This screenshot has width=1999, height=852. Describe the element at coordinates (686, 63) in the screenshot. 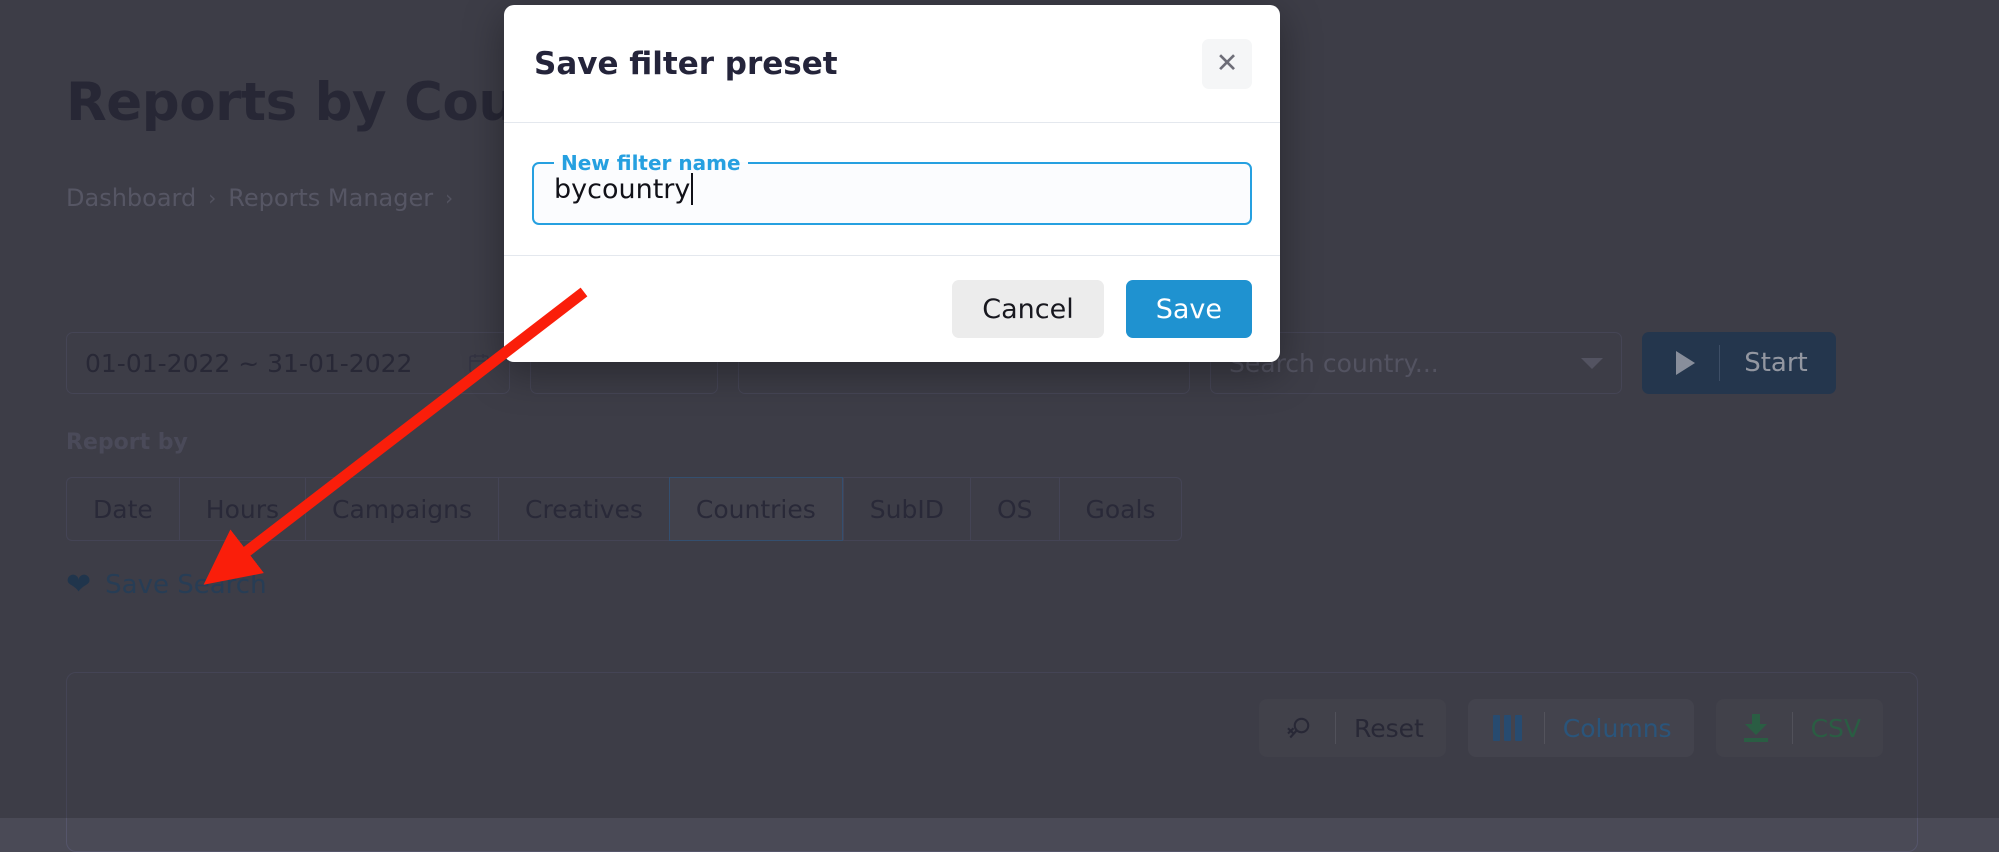

I see `dialog-title: Save filter preset` at that location.